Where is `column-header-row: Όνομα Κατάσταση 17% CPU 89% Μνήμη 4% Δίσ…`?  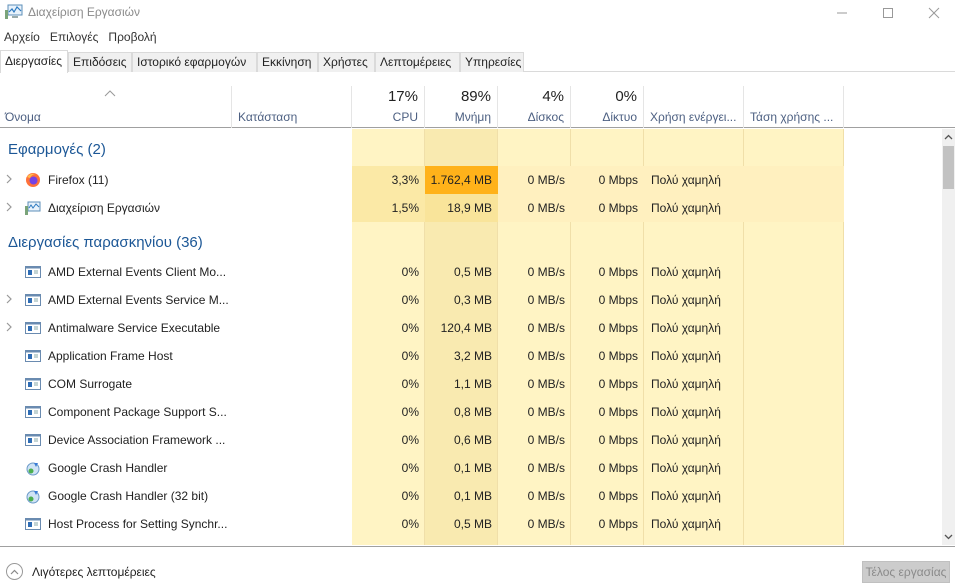 column-header-row: Όνομα Κατάσταση 17% CPU 89% Μνήμη 4% Δίσ… is located at coordinates (477, 107).